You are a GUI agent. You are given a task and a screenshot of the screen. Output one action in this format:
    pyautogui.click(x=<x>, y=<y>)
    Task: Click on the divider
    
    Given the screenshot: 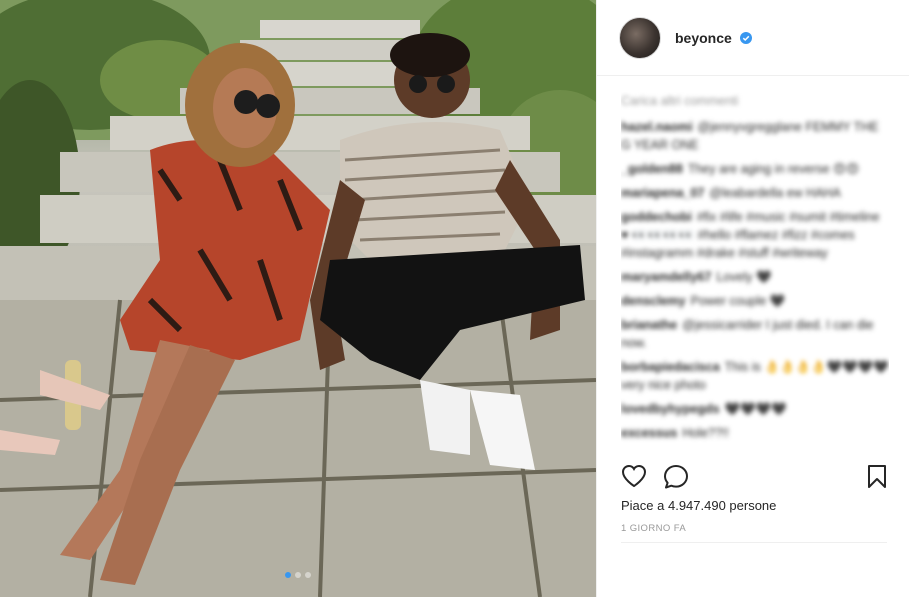 What is the action you would take?
    pyautogui.click(x=754, y=542)
    